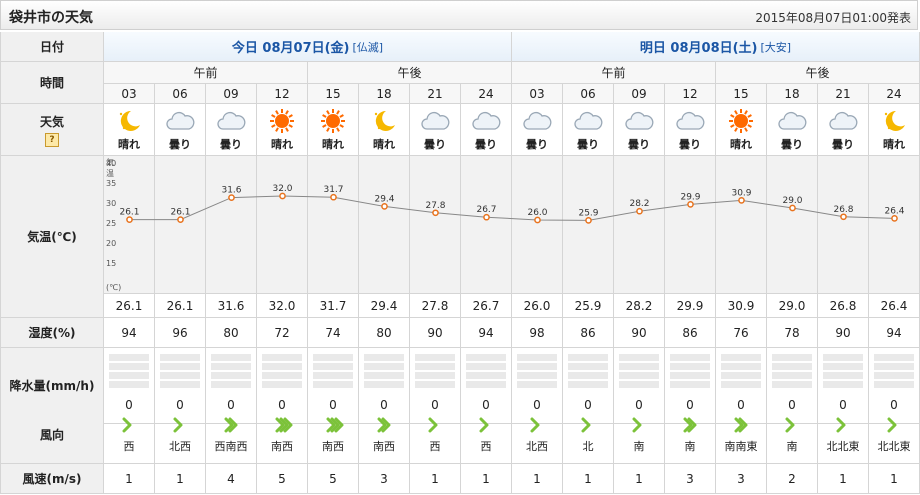 The height and width of the screenshot is (495, 920). What do you see at coordinates (588, 213) in the screenshot?
I see `temp-data-label: 25.9` at bounding box center [588, 213].